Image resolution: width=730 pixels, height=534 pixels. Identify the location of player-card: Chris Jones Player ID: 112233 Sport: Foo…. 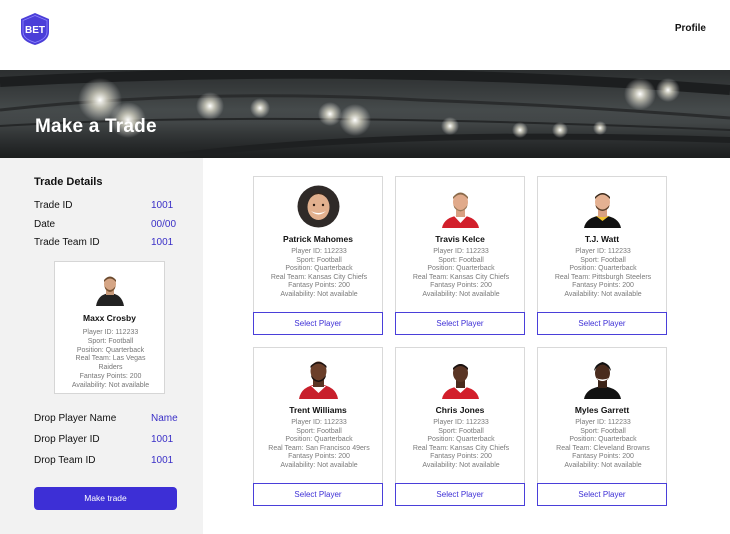
(460, 426).